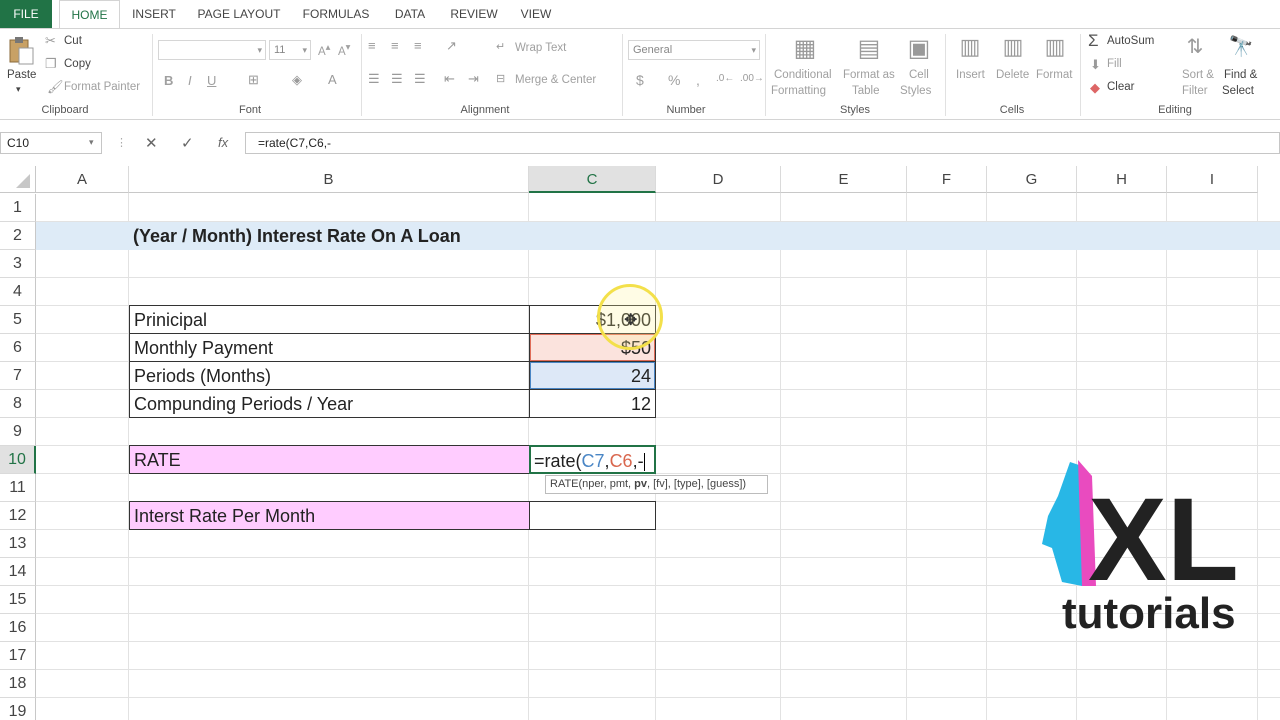 This screenshot has width=1280, height=720. Describe the element at coordinates (18, 684) in the screenshot. I see `row-header: 18` at that location.